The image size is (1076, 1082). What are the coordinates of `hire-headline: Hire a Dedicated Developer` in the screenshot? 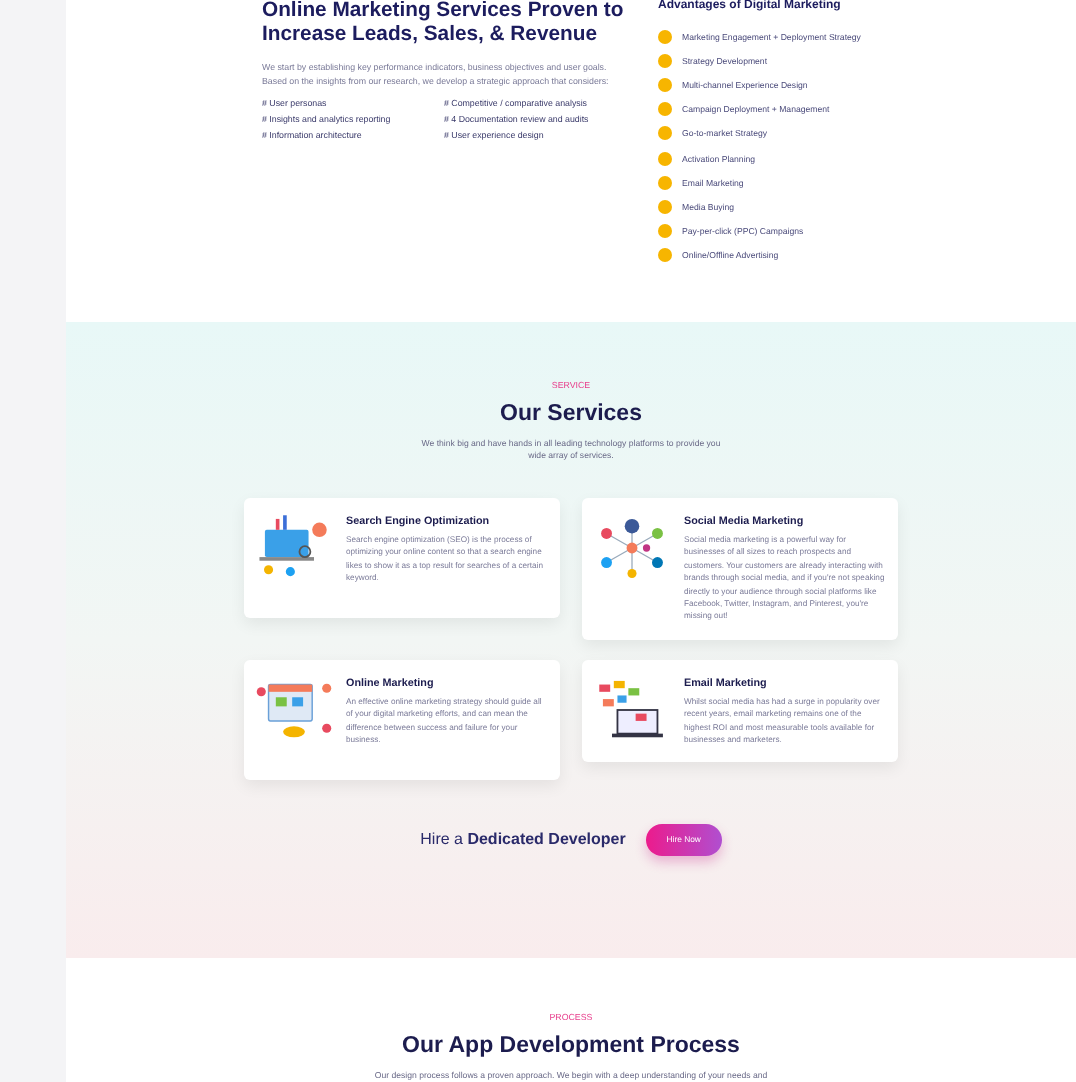 It's located at (523, 839).